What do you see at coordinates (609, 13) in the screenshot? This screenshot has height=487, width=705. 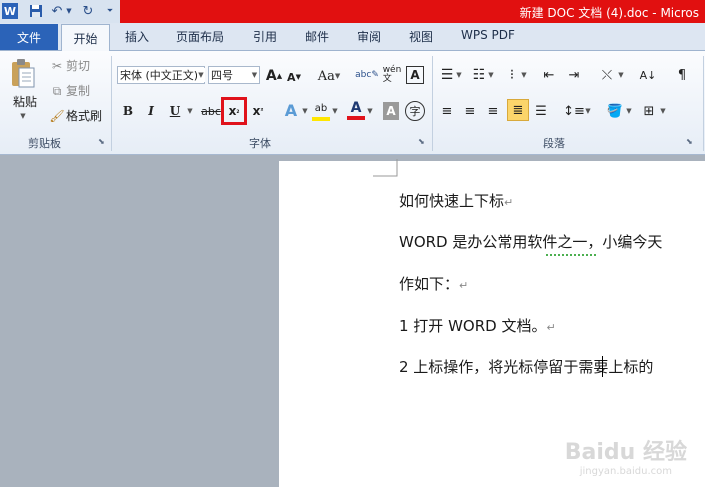 I see `document-title: 新建 DOC 文档 (4).doc - Micros` at bounding box center [609, 13].